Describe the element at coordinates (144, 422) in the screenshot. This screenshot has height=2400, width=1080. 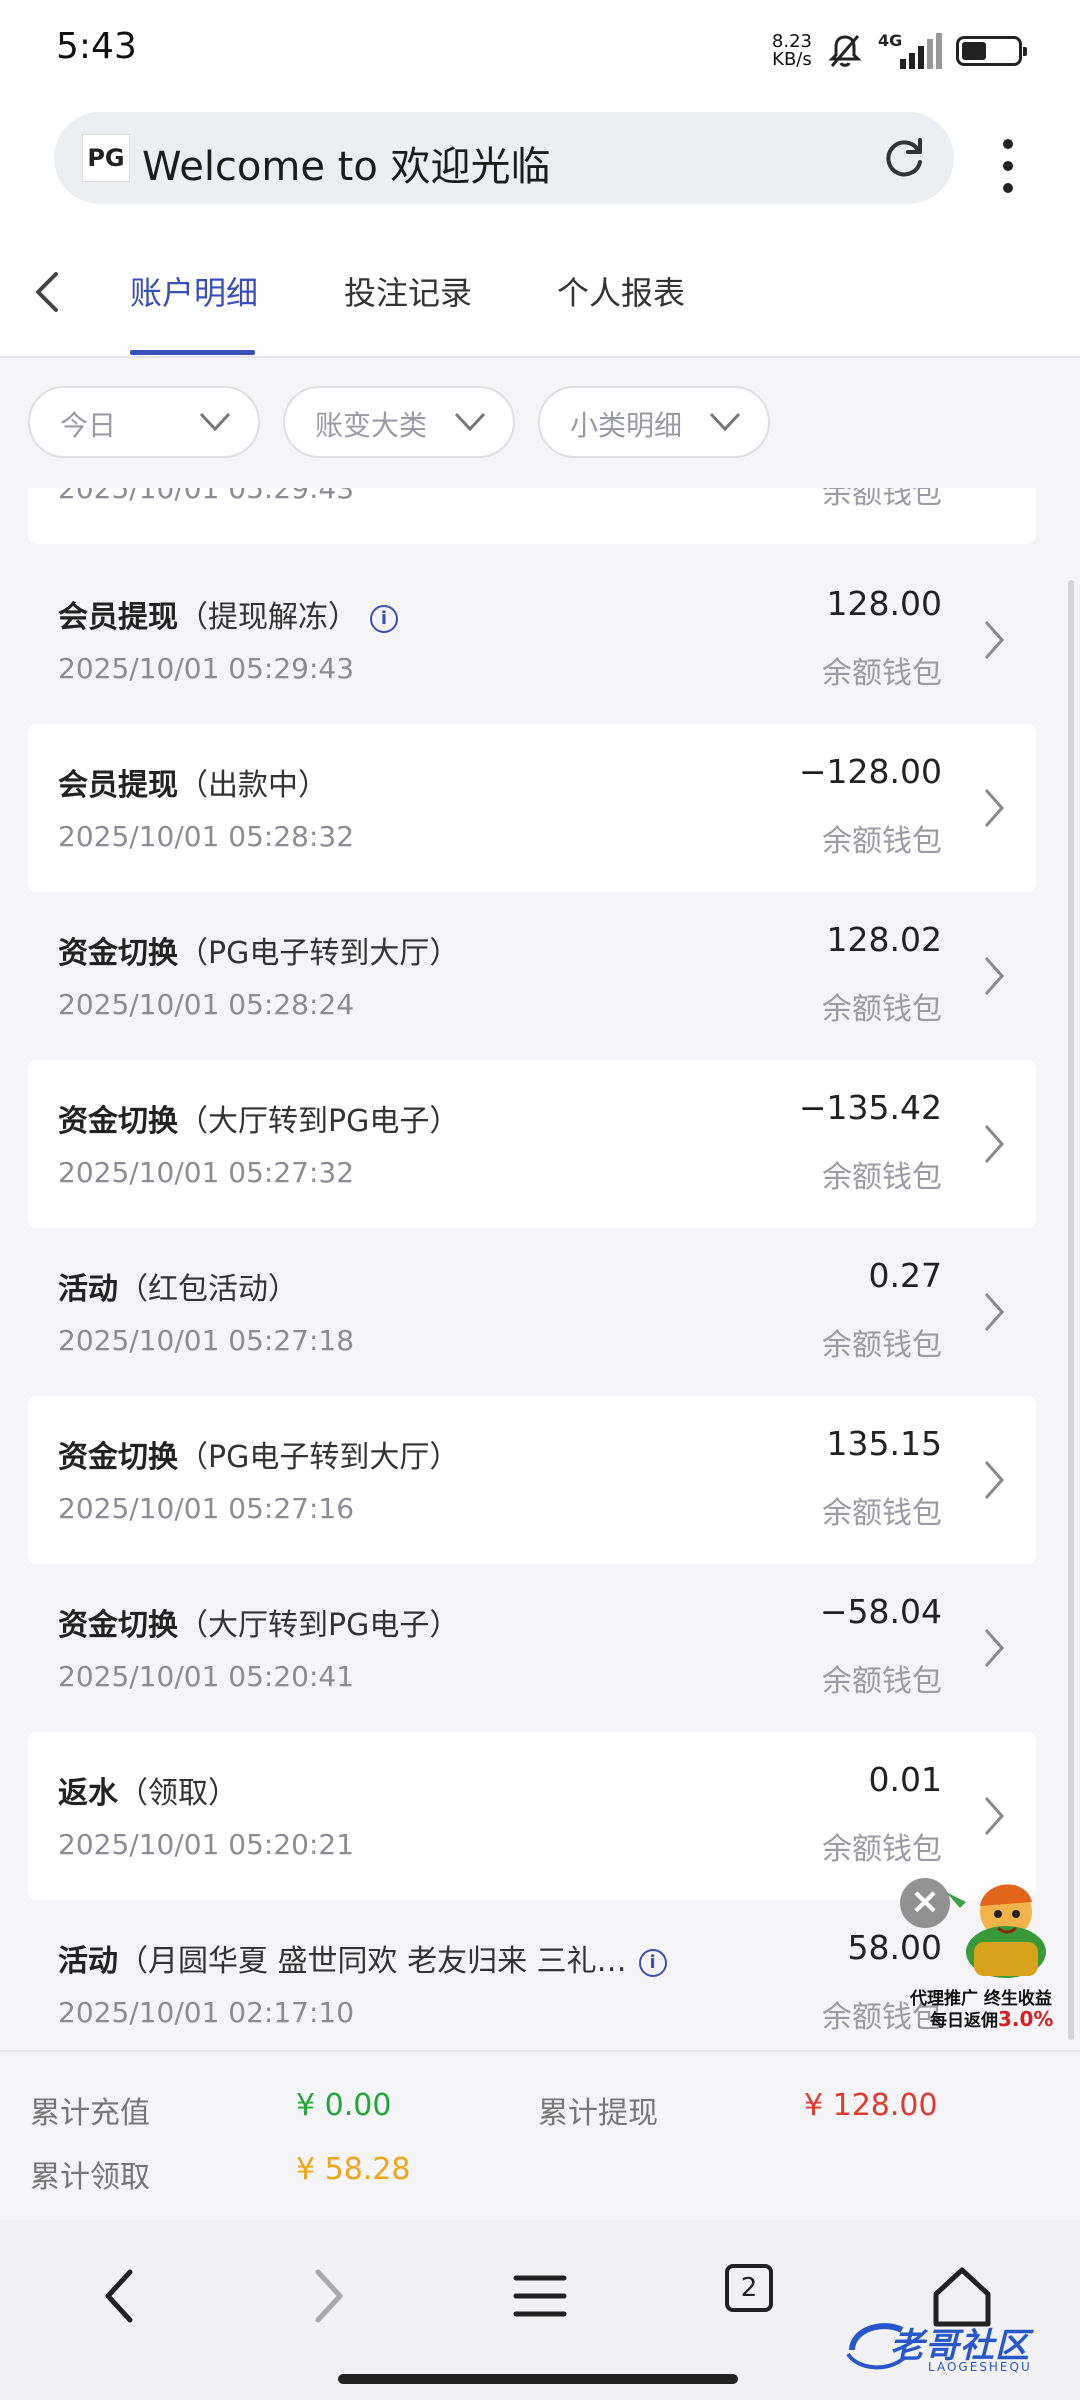
I see `filter-date-dropdown: 今日` at that location.